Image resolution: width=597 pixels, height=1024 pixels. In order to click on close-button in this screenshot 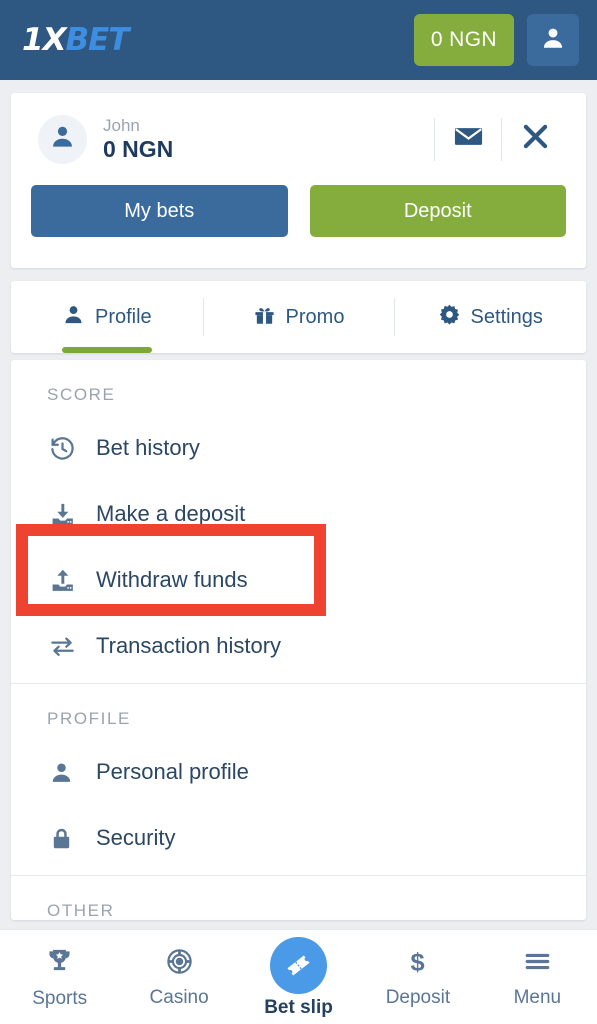, I will do `click(535, 139)`.